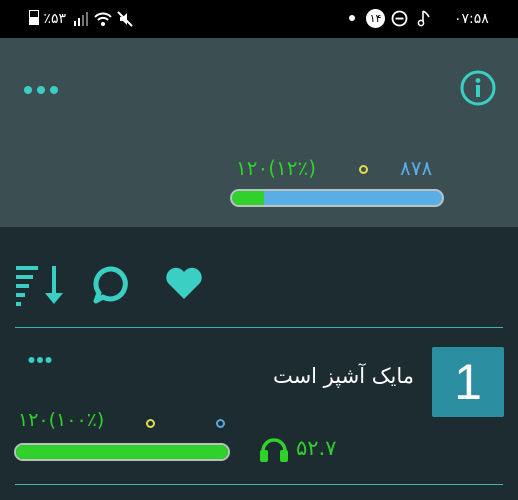 The height and width of the screenshot is (500, 518). Describe the element at coordinates (259, 19) in the screenshot. I see `status-bar: ٪۵۳ ۱۴ ۰۷:۵۸` at that location.